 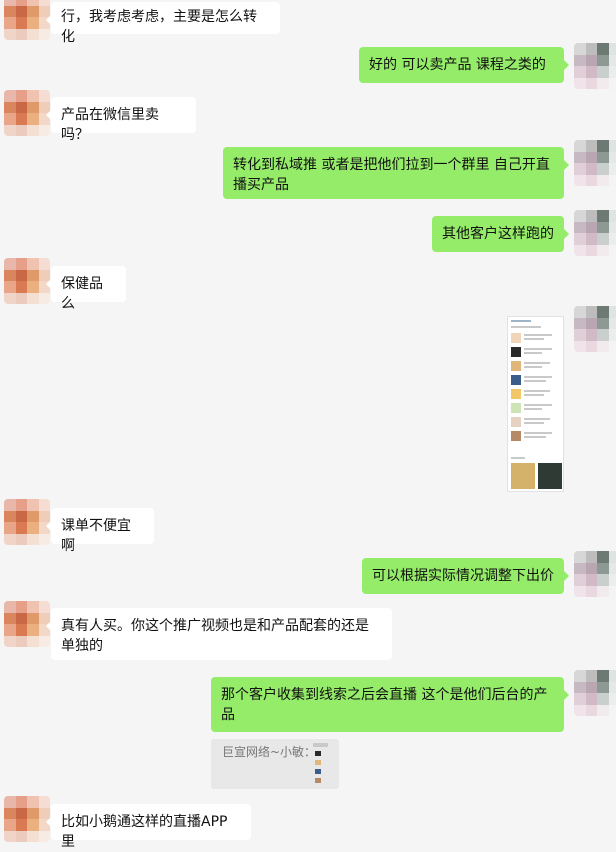 I want to click on quoted-image-thumbnail, so click(x=320, y=763).